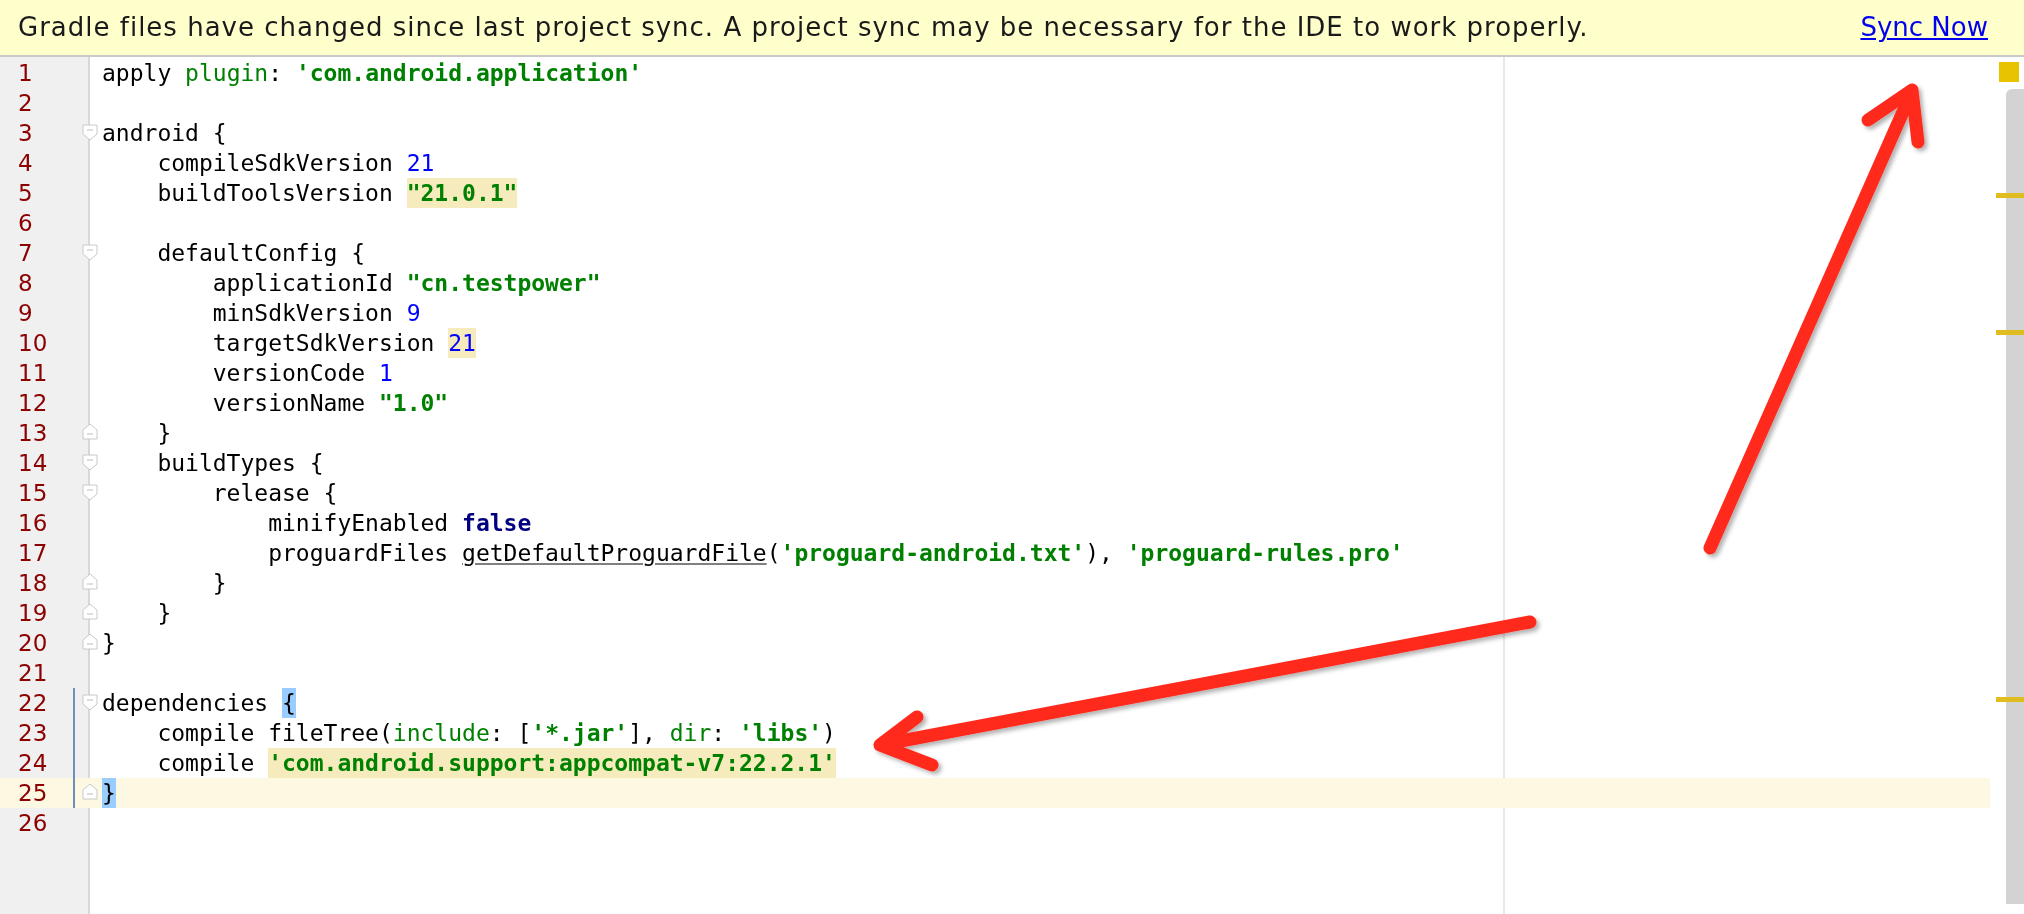 This screenshot has height=914, width=2024. Describe the element at coordinates (186, 703) in the screenshot. I see `code-text: dependencies` at that location.